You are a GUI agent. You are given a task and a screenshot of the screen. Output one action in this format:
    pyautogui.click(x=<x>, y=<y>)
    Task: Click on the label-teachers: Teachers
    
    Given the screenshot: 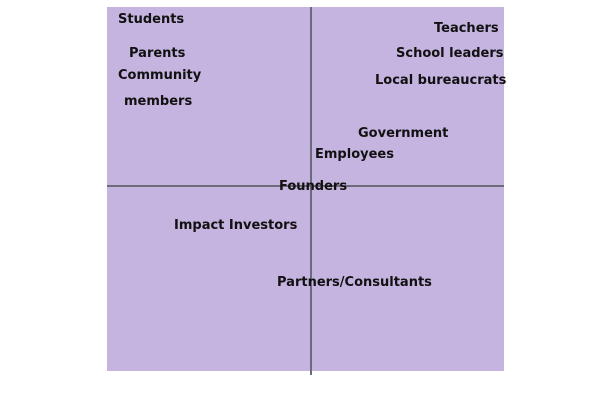 What is the action you would take?
    pyautogui.click(x=466, y=28)
    